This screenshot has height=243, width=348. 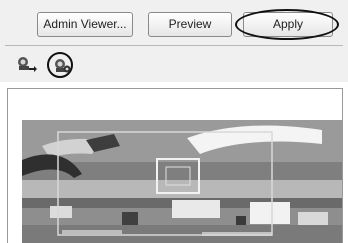 I want to click on camera-arrow-icon, so click(x=26, y=64).